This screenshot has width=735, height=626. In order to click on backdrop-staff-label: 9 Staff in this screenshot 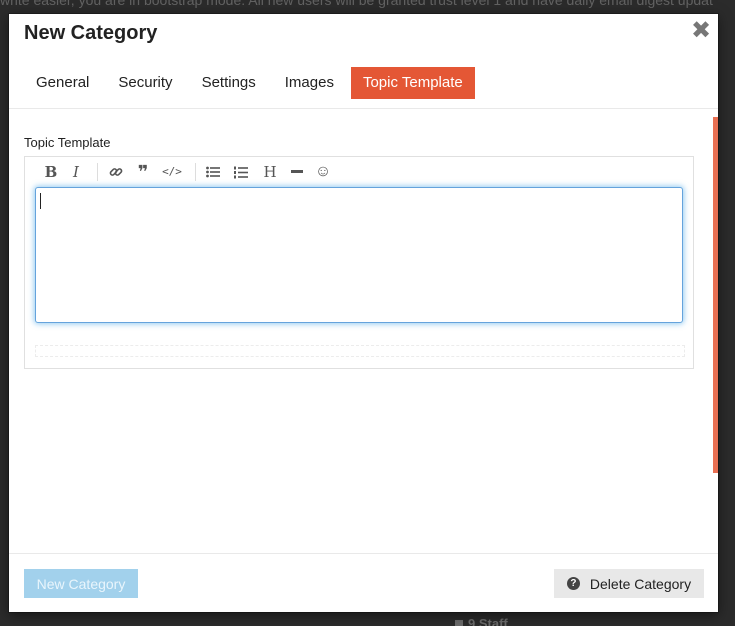, I will do `click(481, 621)`.